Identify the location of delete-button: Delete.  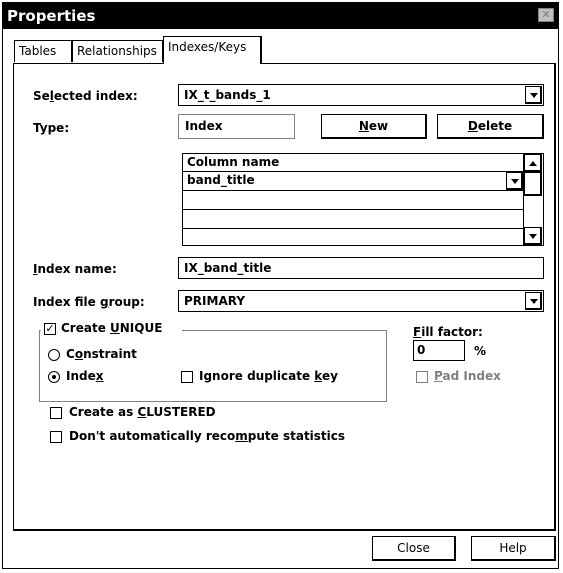
(490, 126).